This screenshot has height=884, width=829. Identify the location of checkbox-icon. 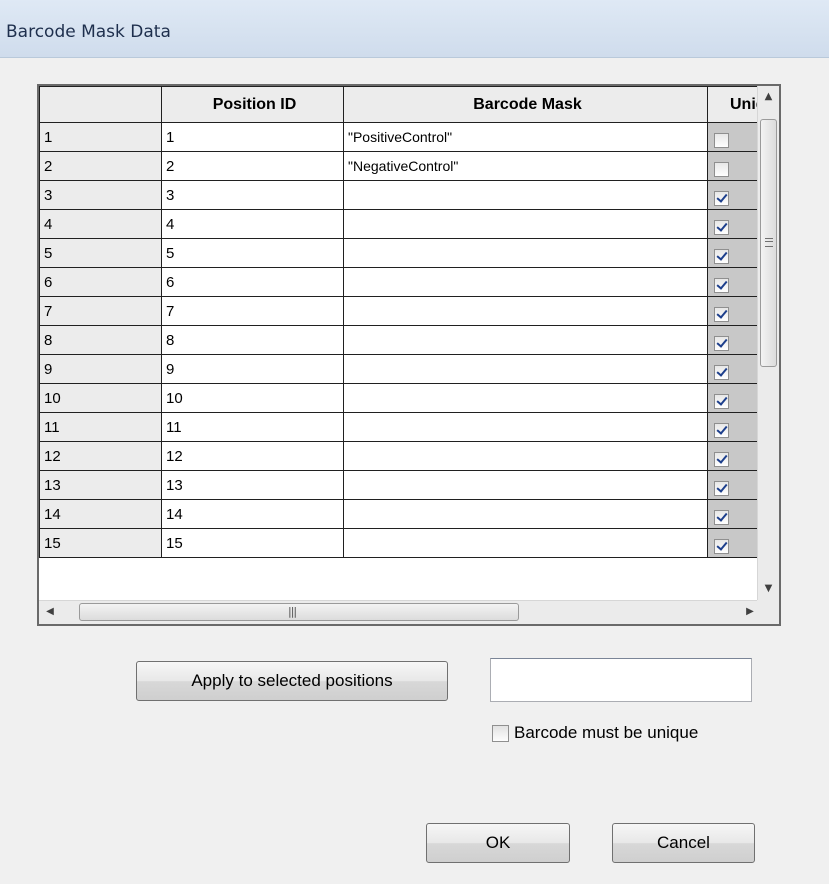
(500, 733).